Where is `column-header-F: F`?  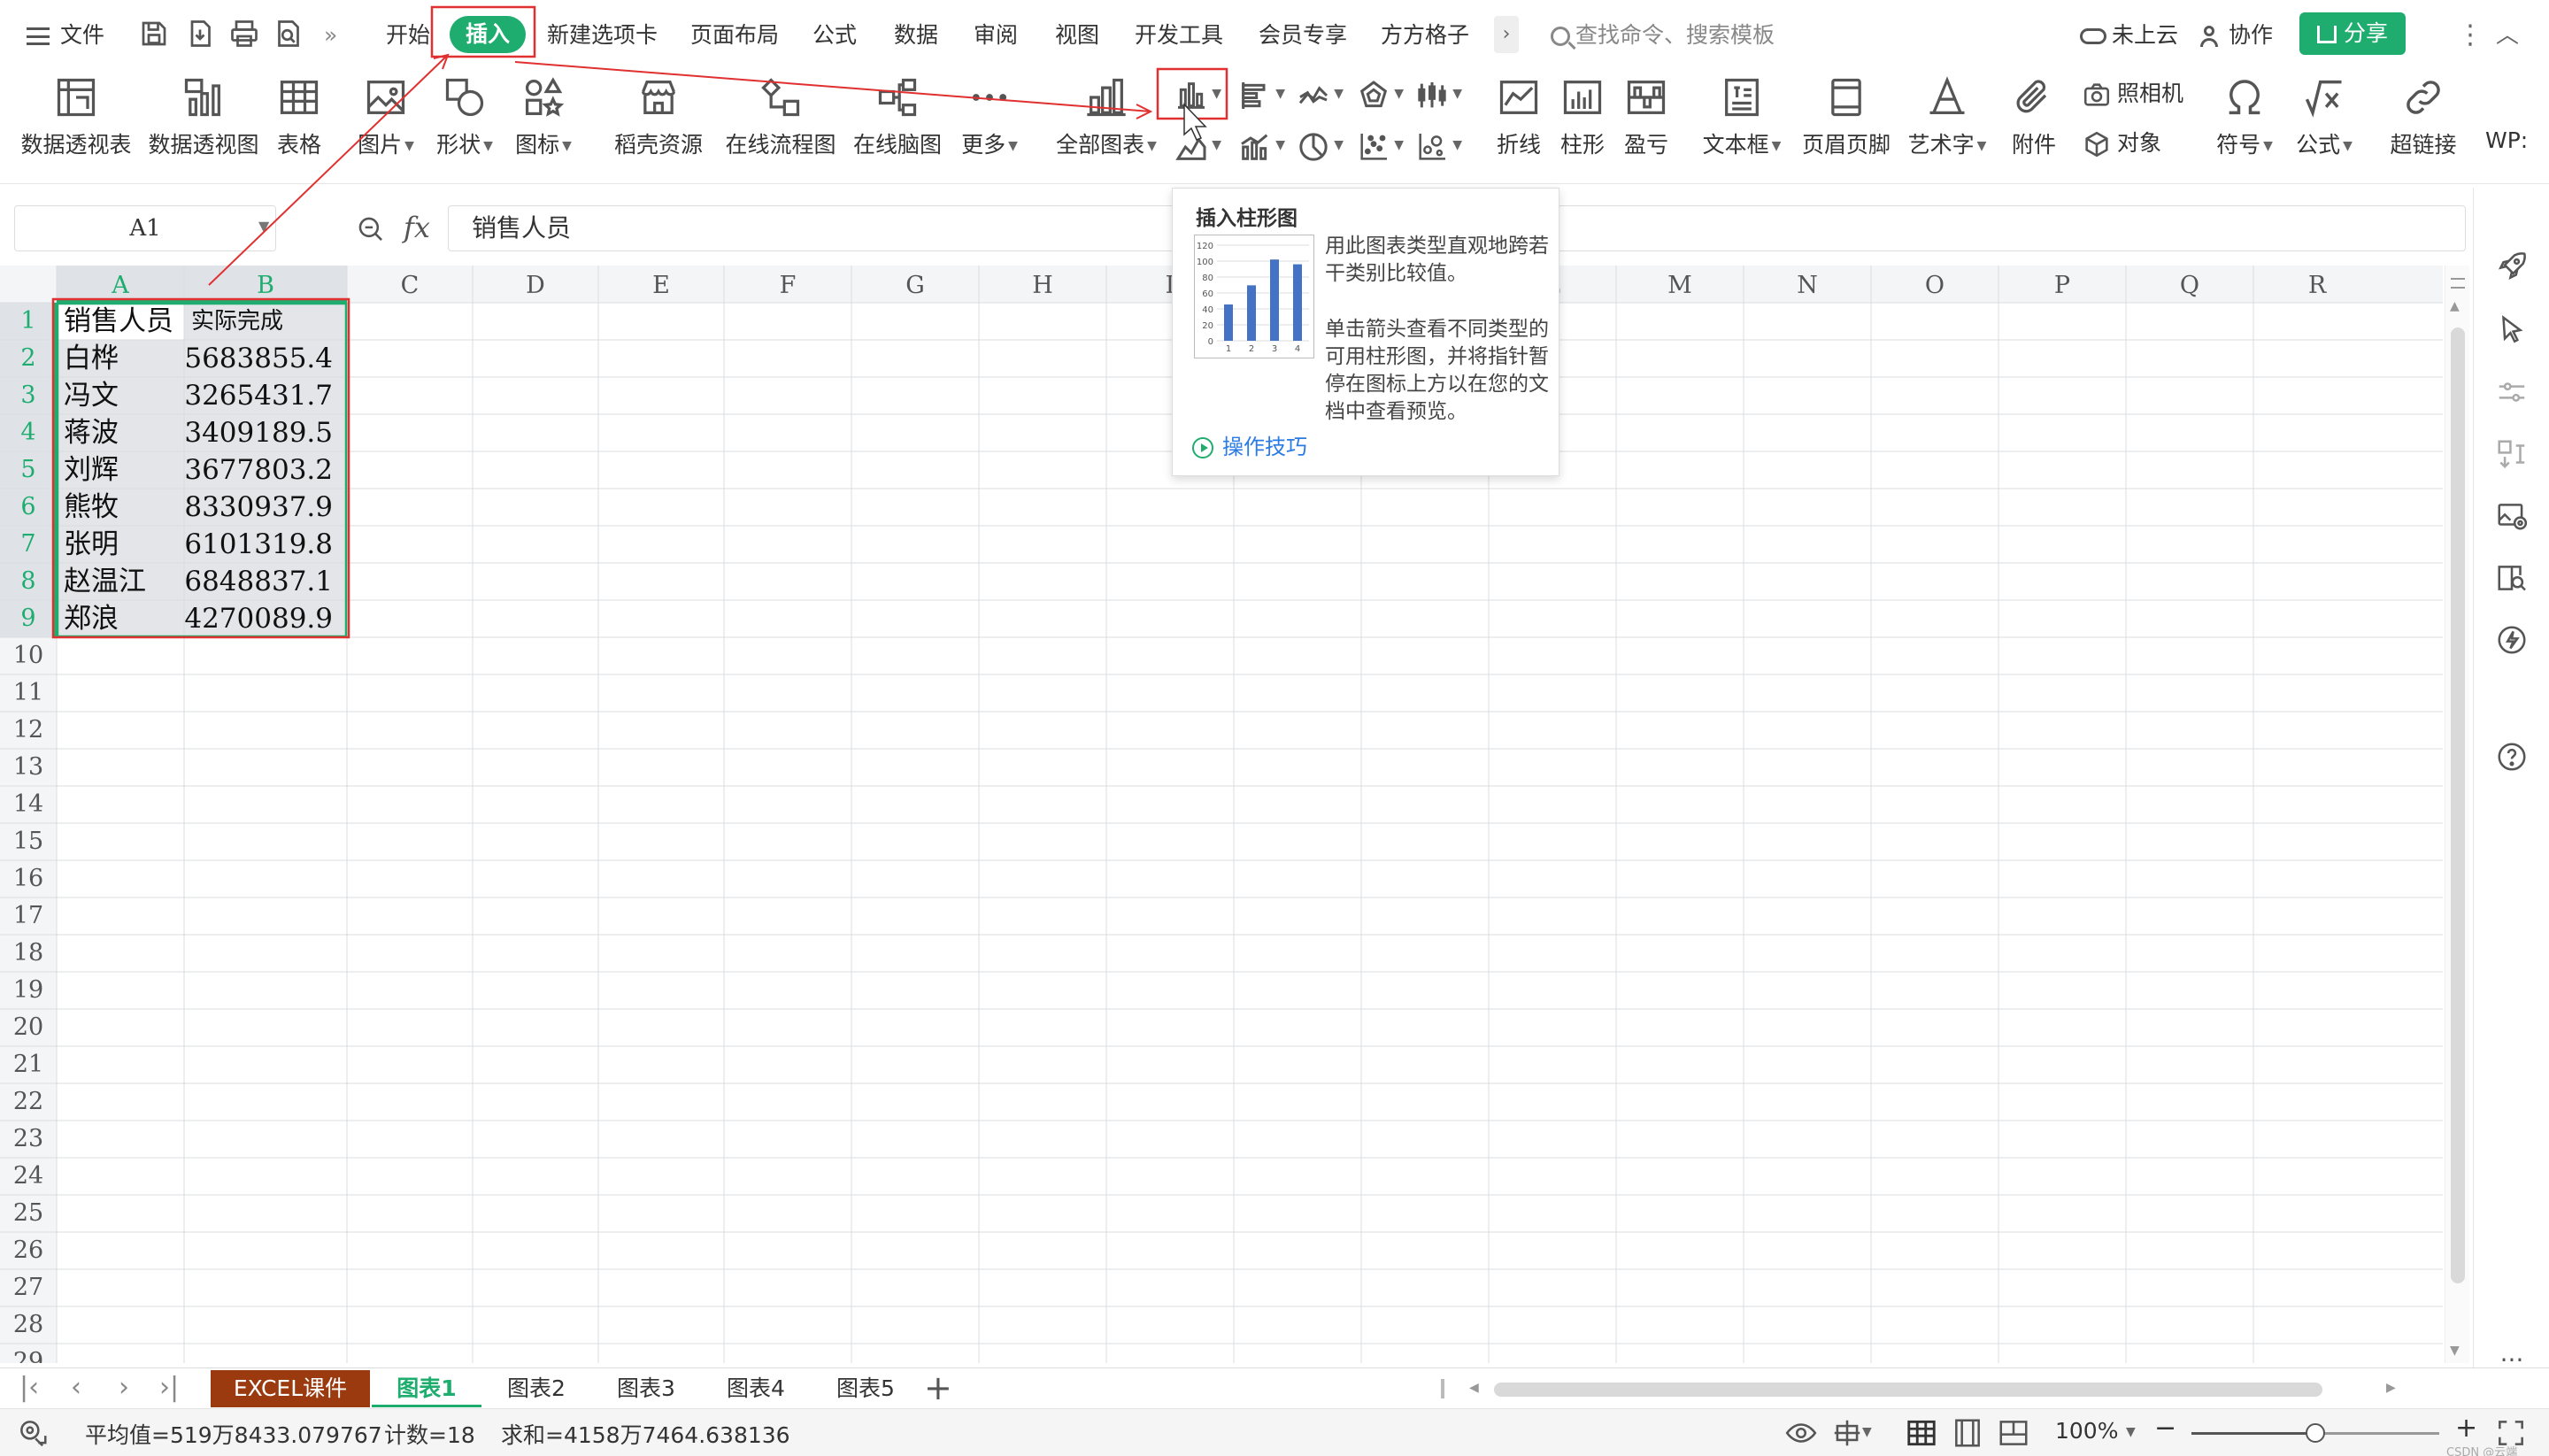
column-header-F: F is located at coordinates (788, 284).